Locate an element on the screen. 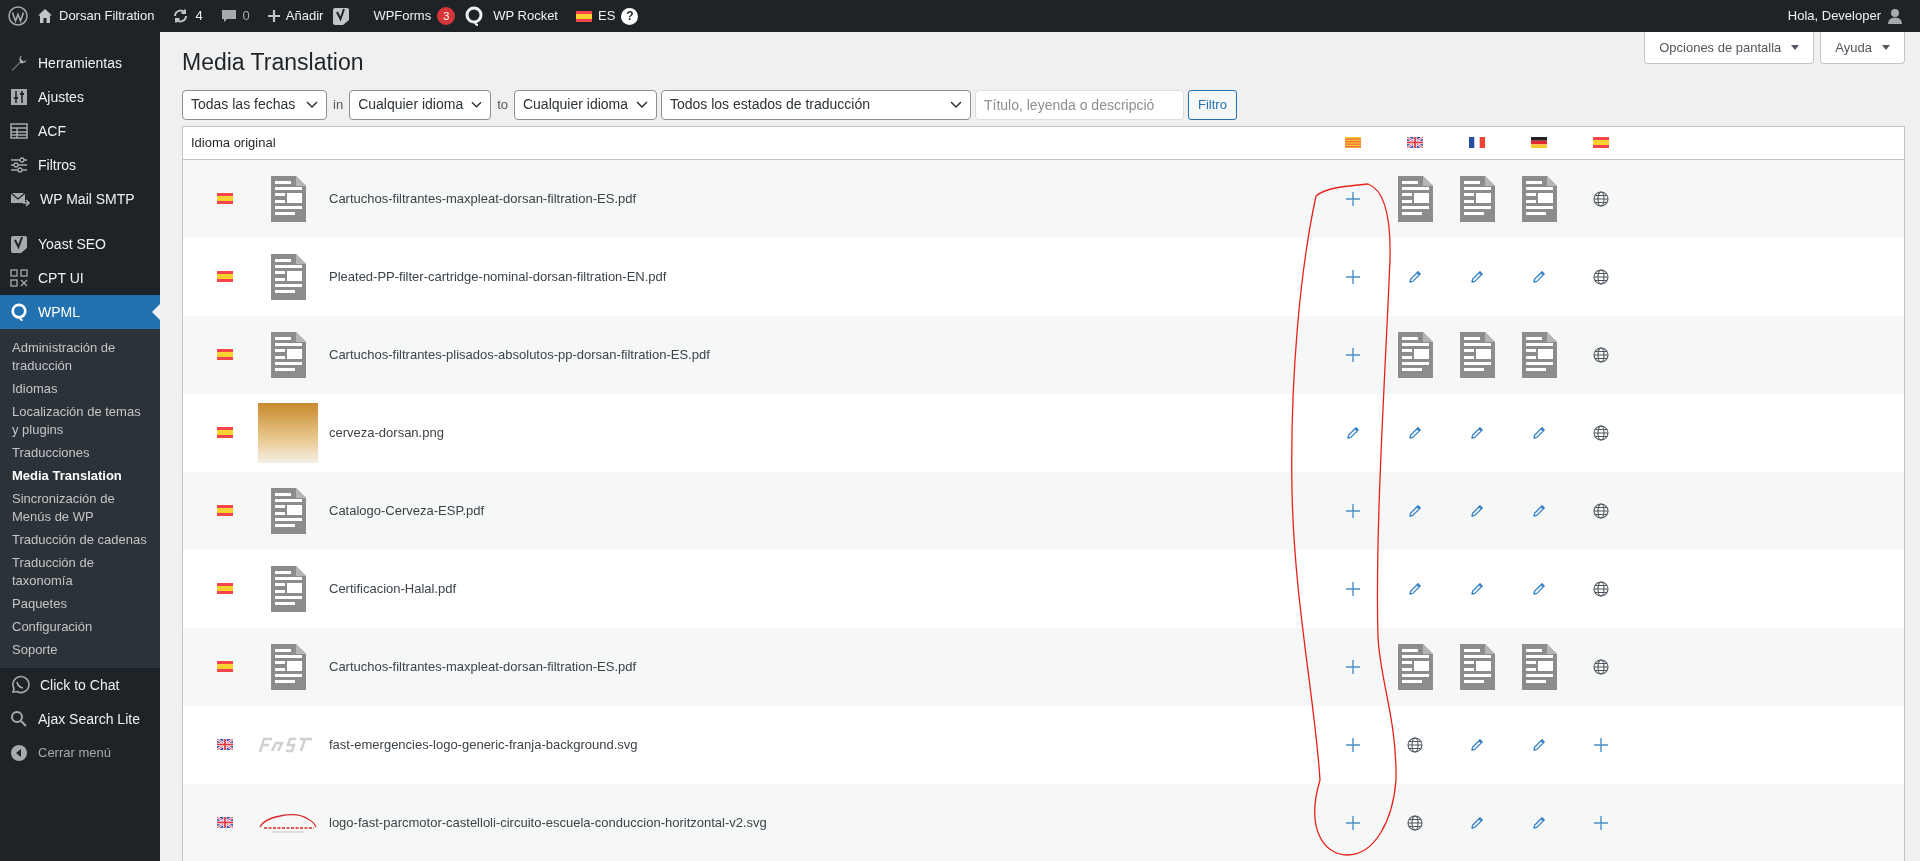 This screenshot has width=1920, height=861. submenu-item: Configuración is located at coordinates (80, 626).